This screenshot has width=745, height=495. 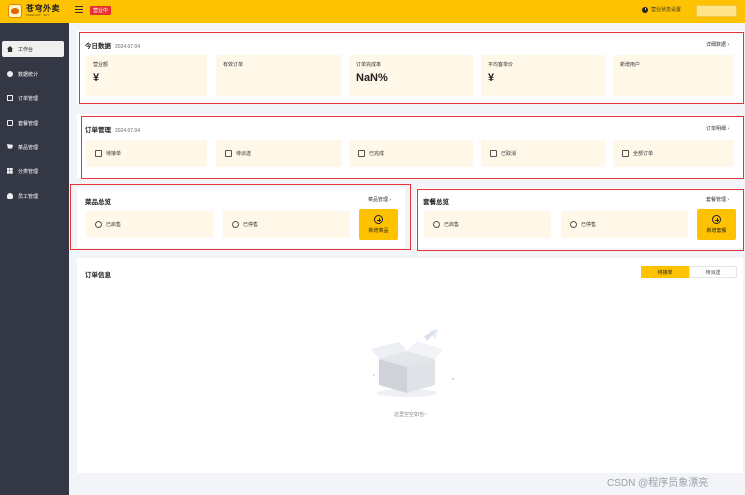 What do you see at coordinates (251, 225) in the screenshot?
I see `dish-off-sale-label: 已停售` at bounding box center [251, 225].